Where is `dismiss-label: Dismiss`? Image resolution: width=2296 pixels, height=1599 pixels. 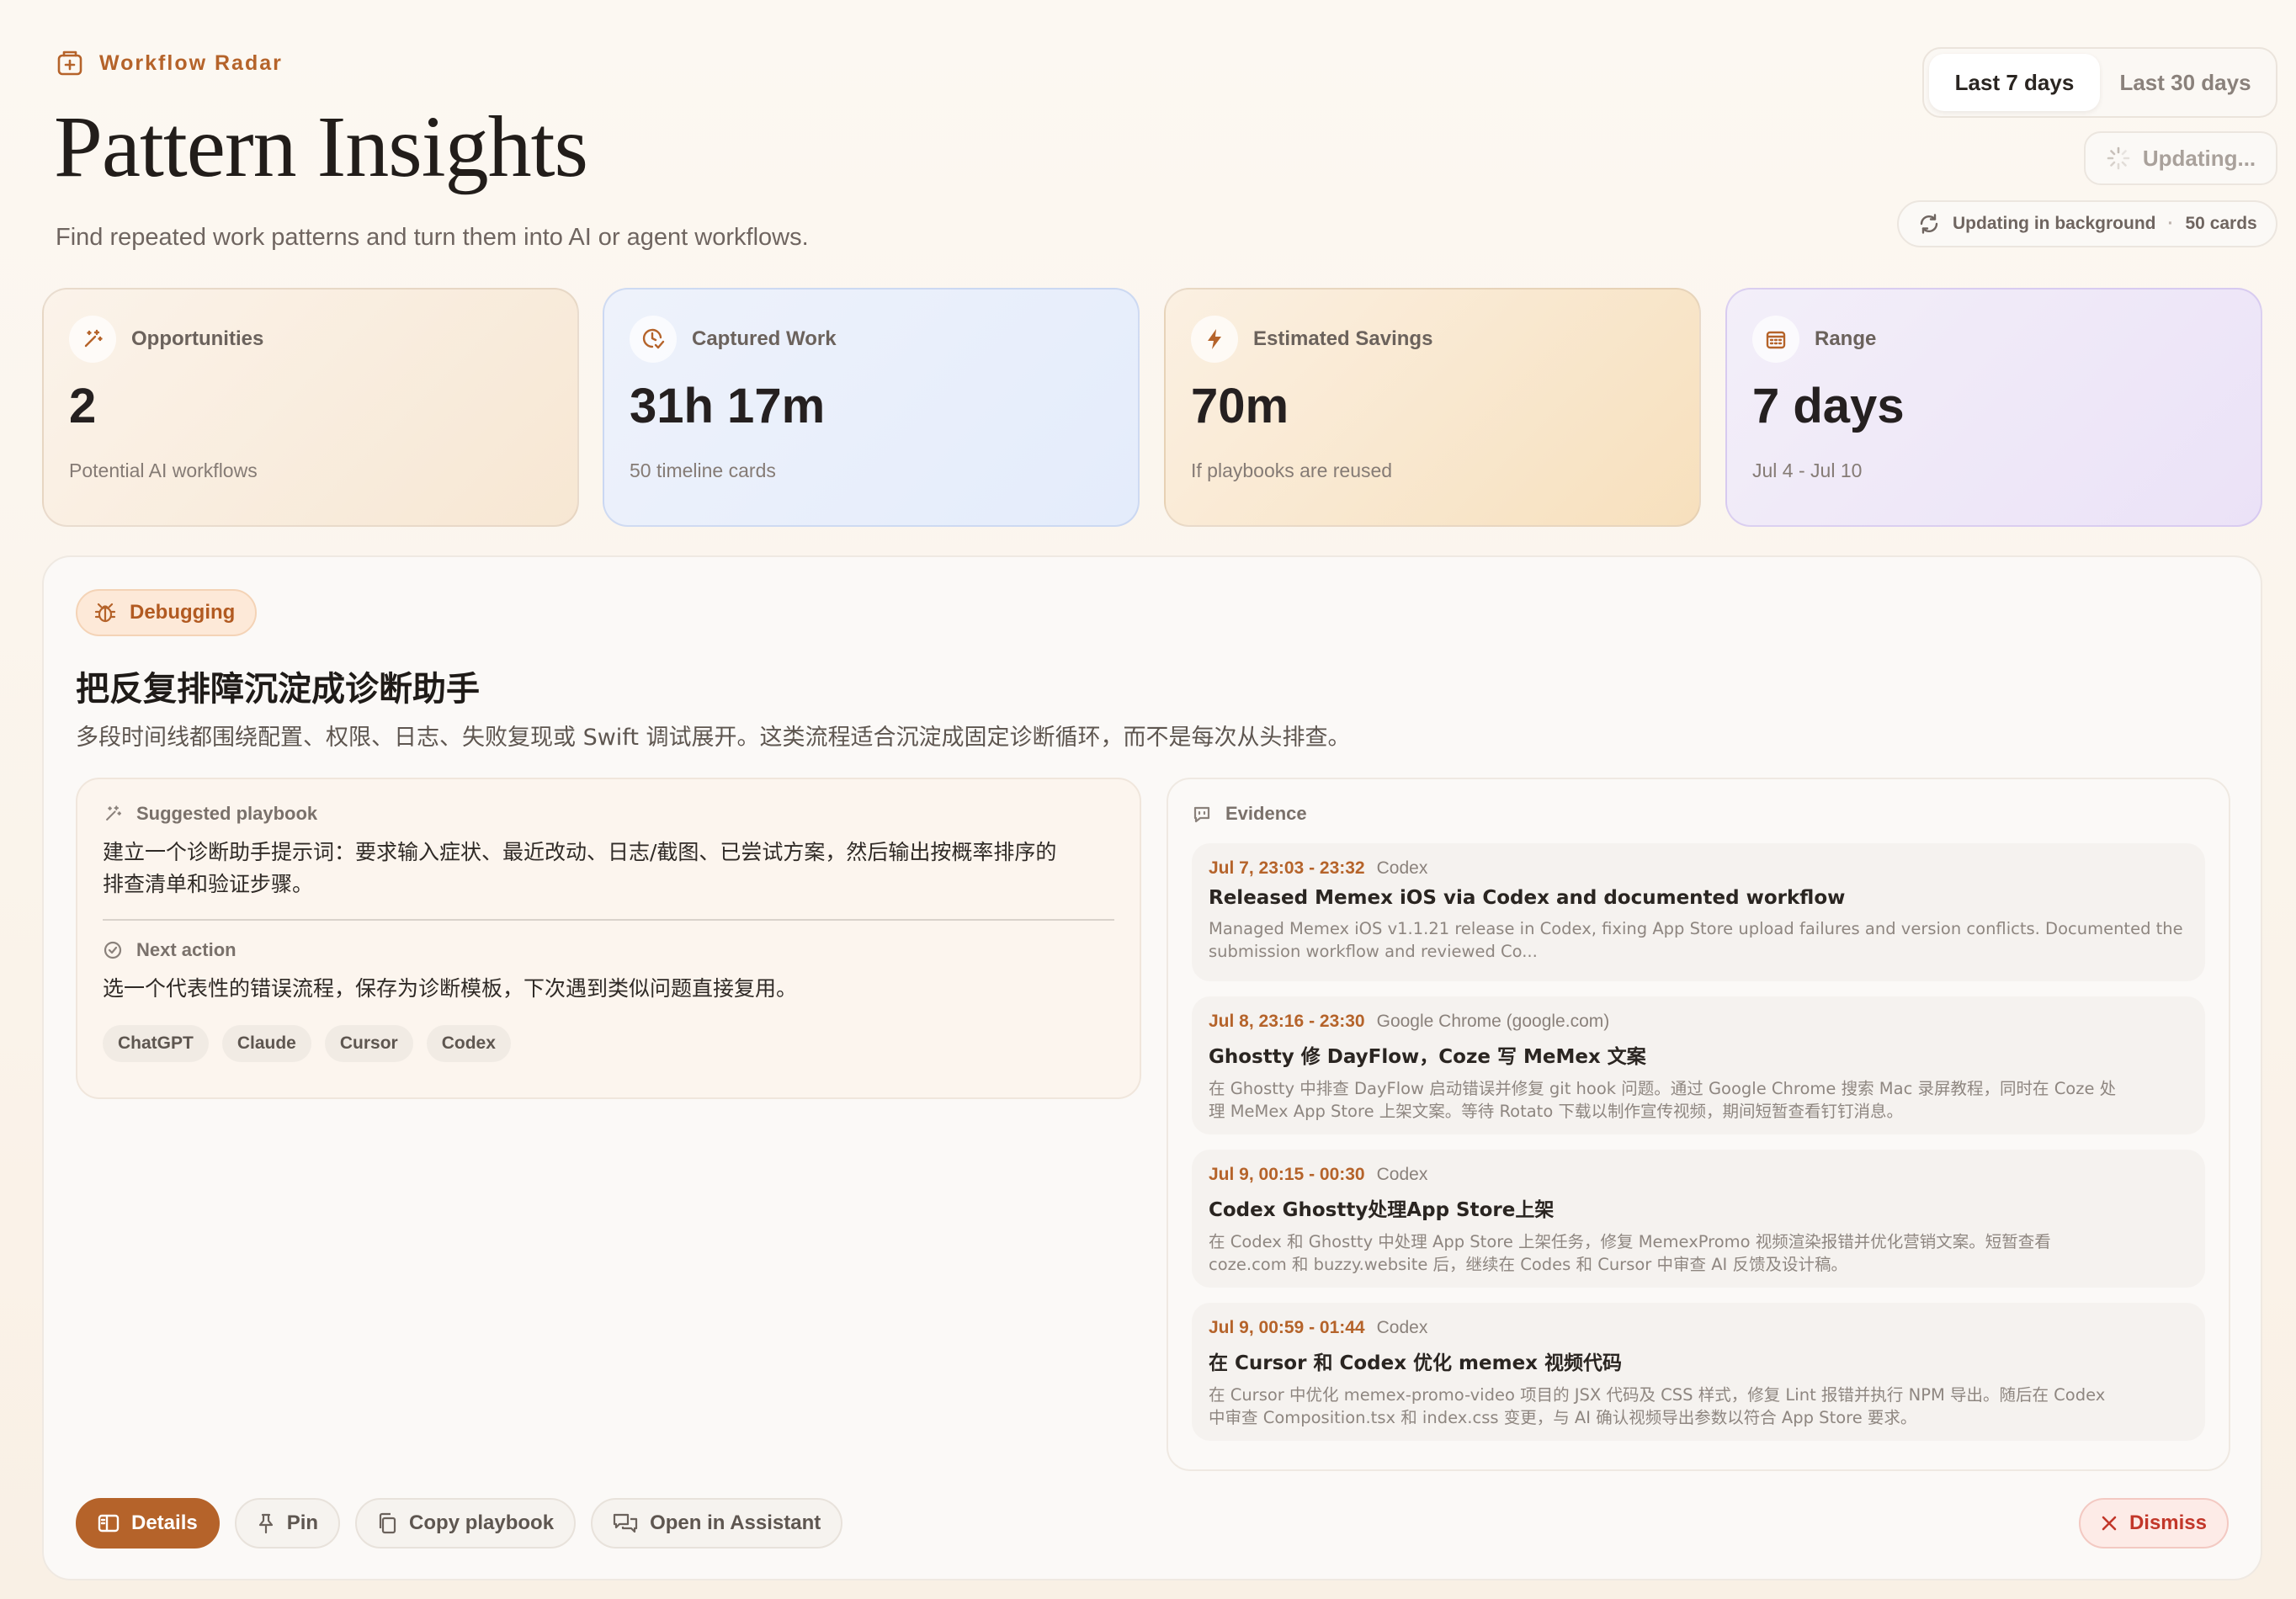
dismiss-label: Dismiss is located at coordinates (2168, 1522).